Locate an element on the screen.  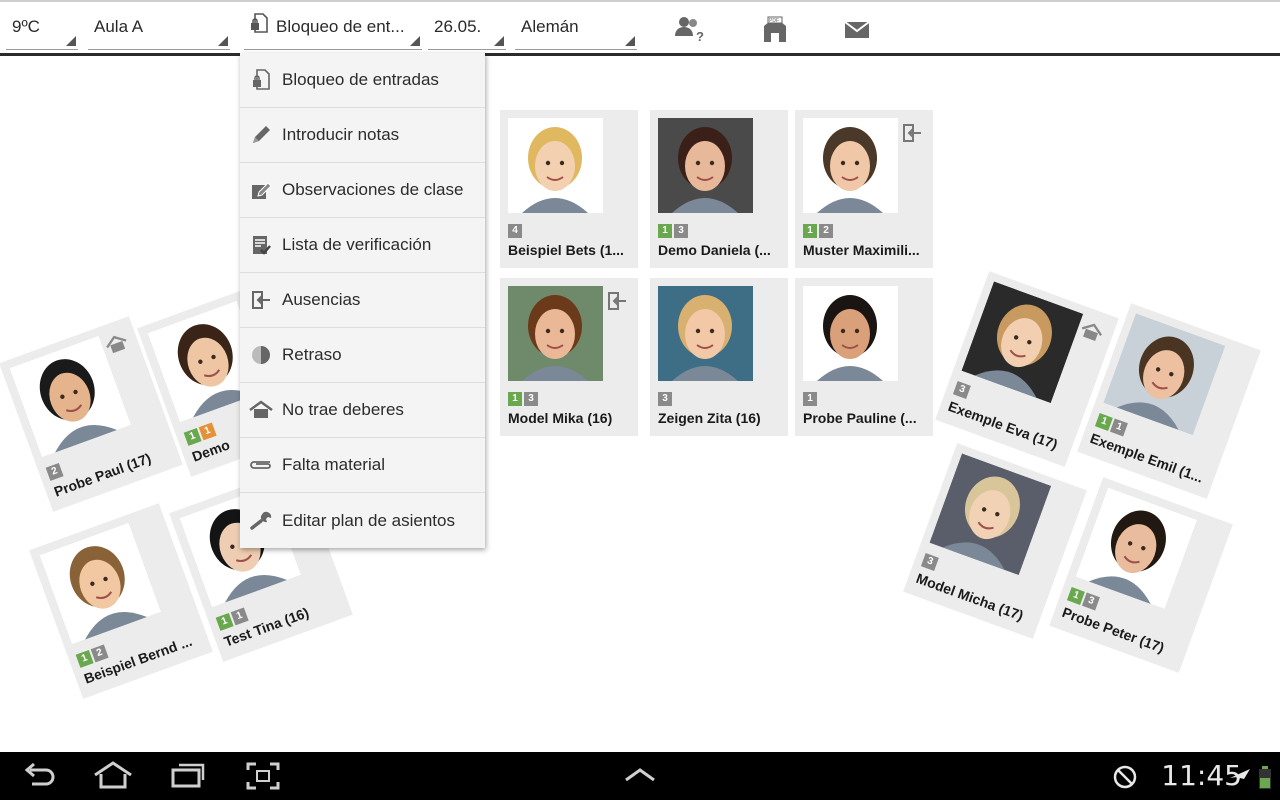
mail-icon is located at coordinates (857, 29).